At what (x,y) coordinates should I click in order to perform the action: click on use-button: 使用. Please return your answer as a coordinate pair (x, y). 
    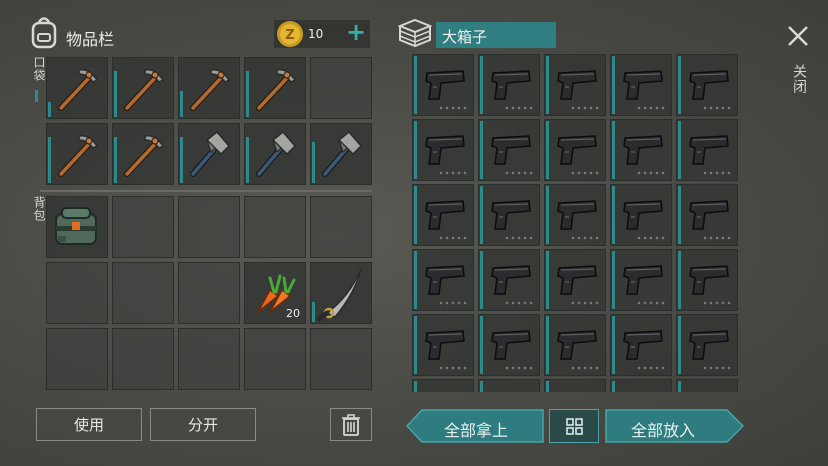
    Looking at the image, I should click on (89, 424).